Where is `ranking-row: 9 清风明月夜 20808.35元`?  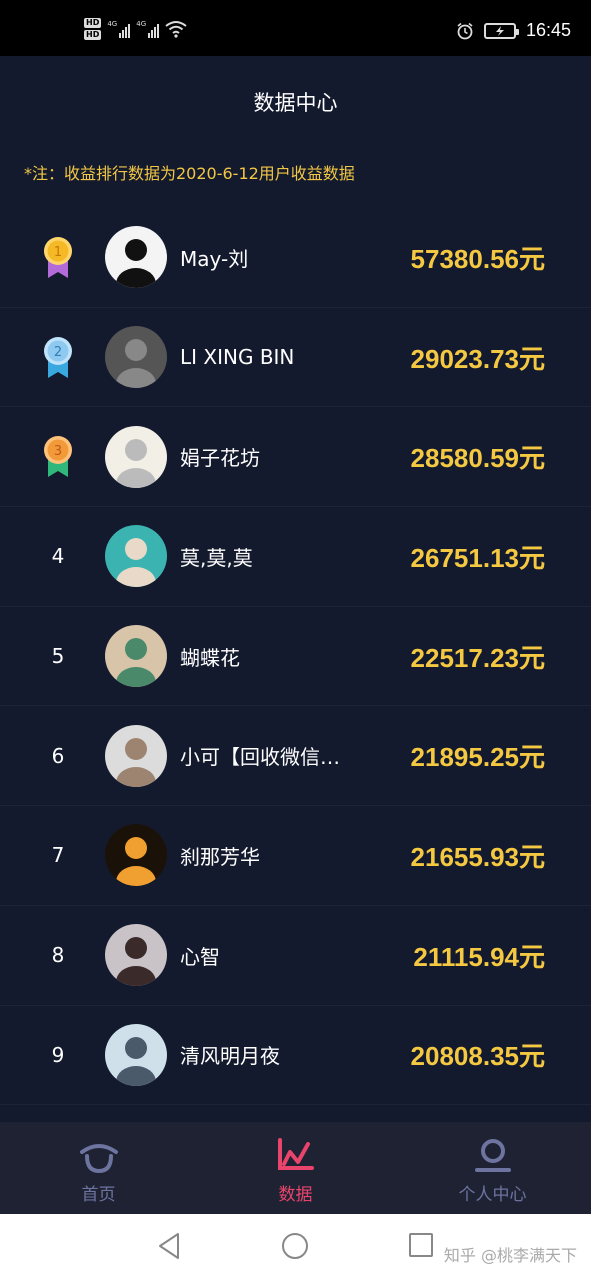 ranking-row: 9 清风明月夜 20808.35元 is located at coordinates (295, 1056).